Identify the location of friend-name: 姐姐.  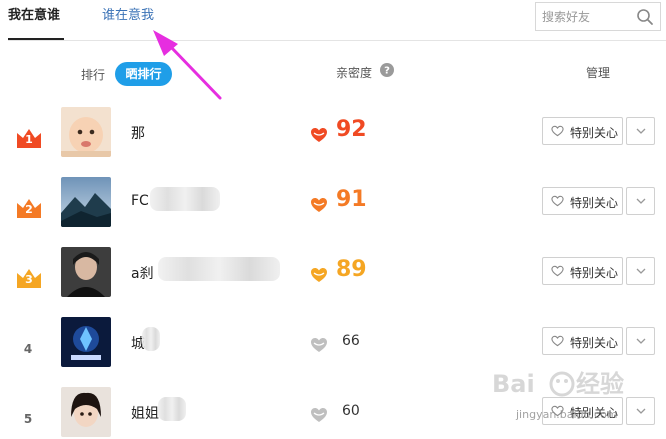
(145, 413).